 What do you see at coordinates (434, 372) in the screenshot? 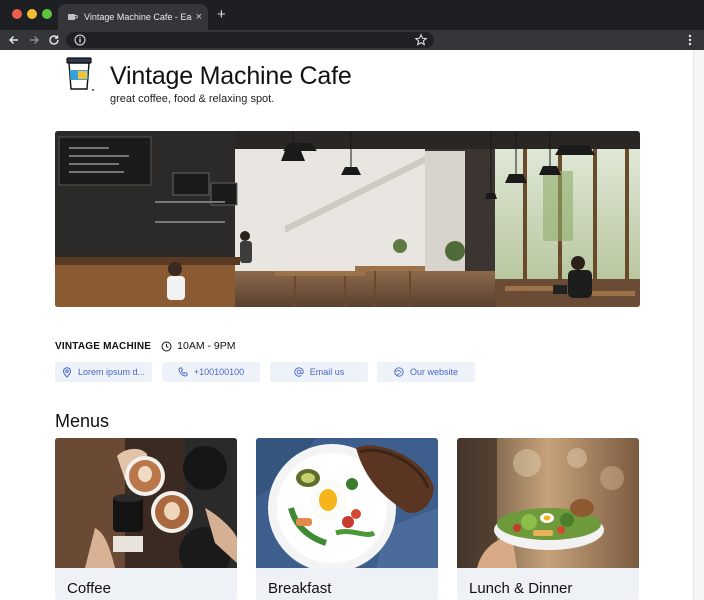
I see `website-chip-label: Our website` at bounding box center [434, 372].